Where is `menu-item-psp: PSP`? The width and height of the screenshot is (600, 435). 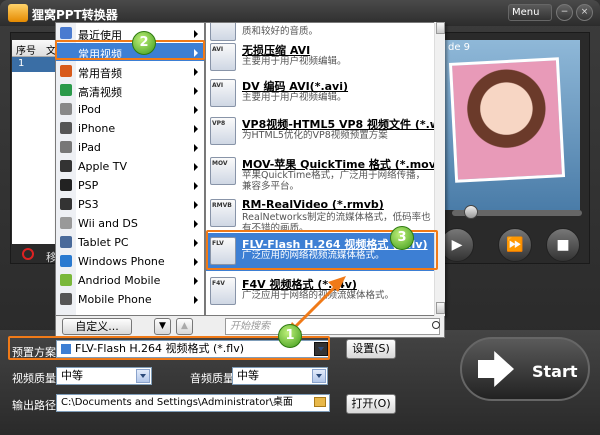 menu-item-psp: PSP is located at coordinates (130, 185).